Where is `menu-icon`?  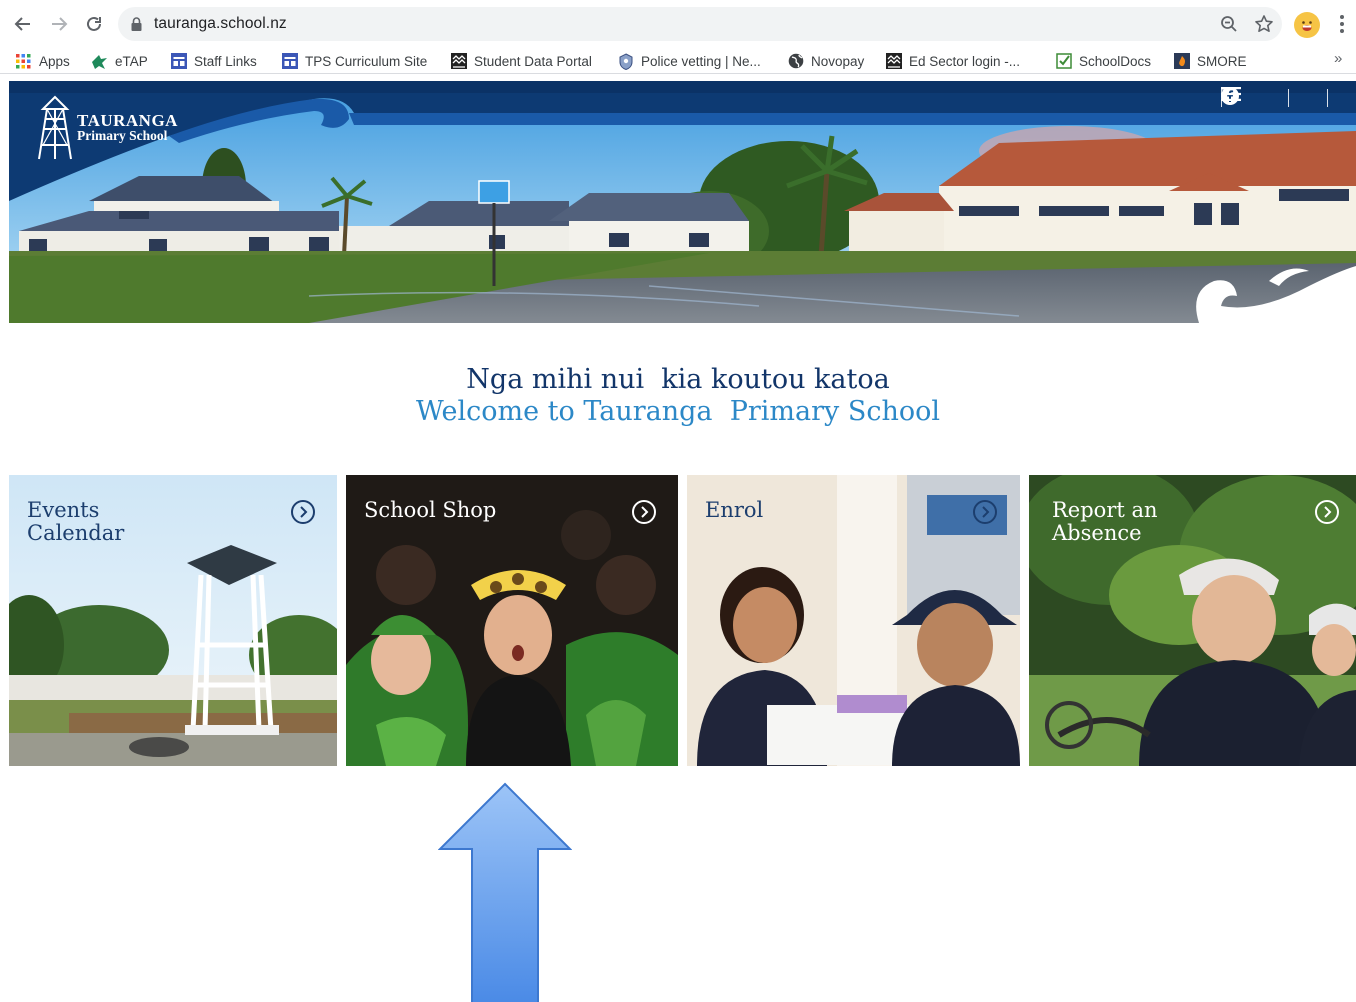
menu-icon is located at coordinates (1288, 97).